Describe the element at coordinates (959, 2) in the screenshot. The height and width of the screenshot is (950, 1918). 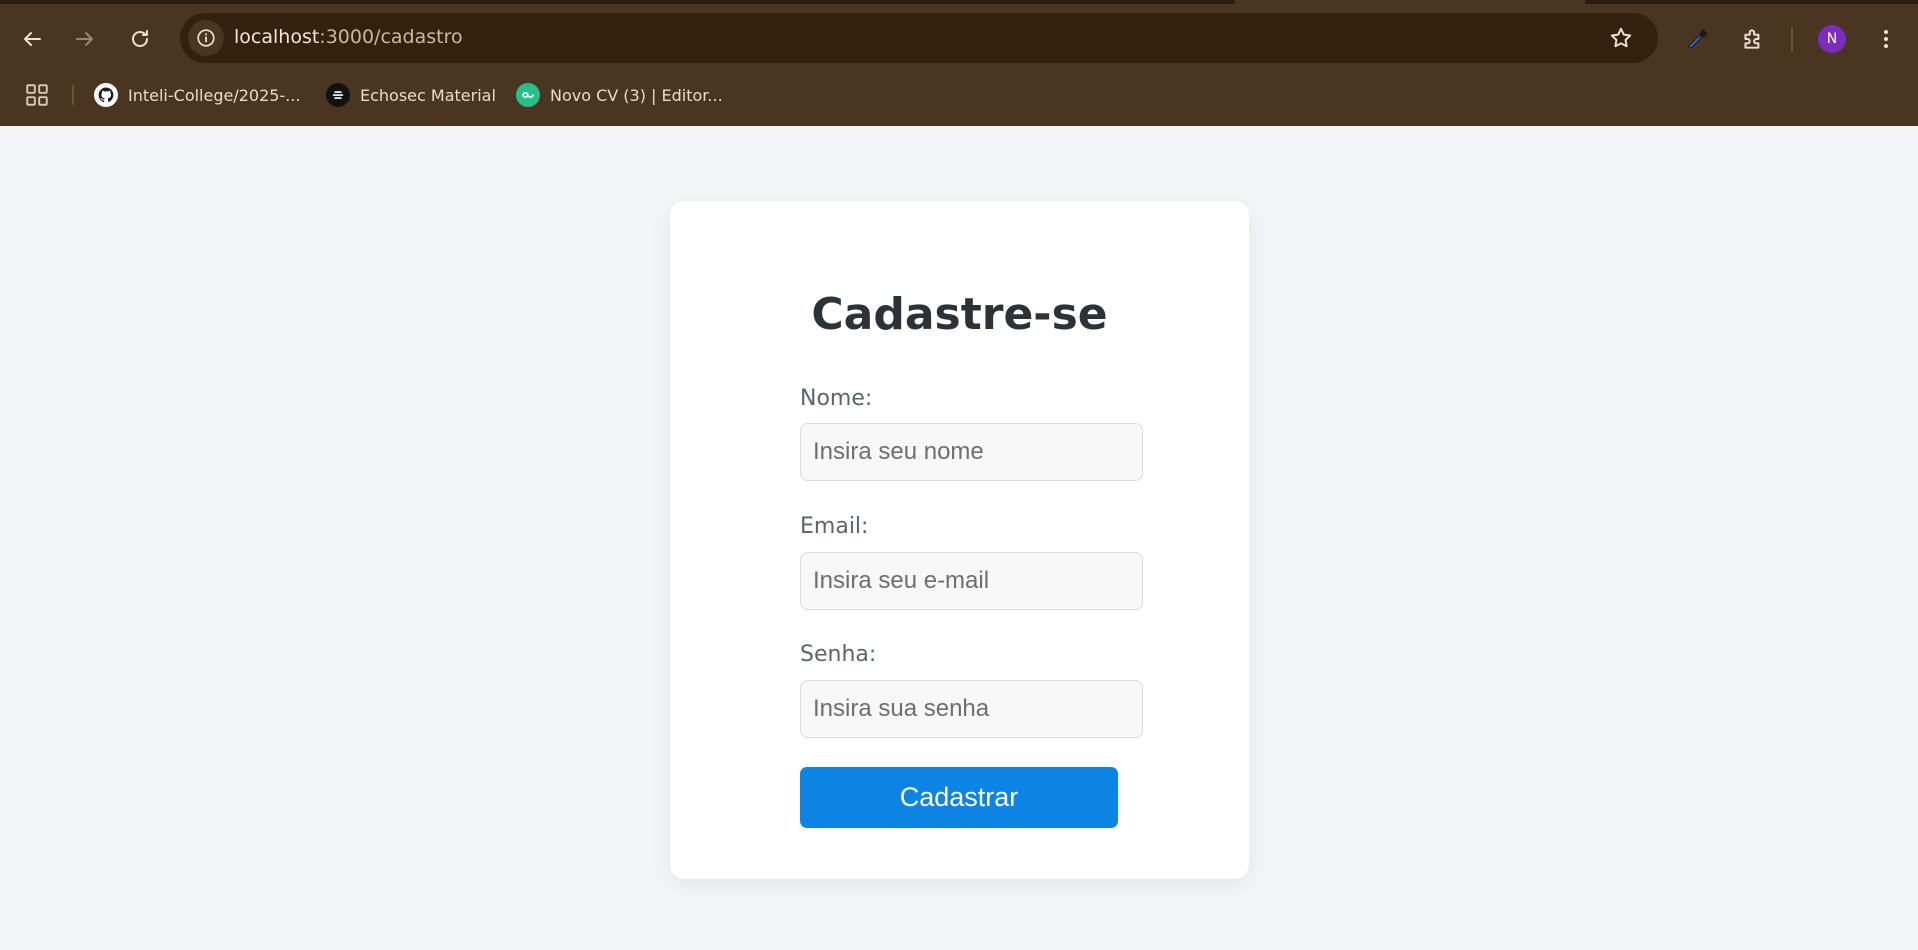
I see `tab-strip` at that location.